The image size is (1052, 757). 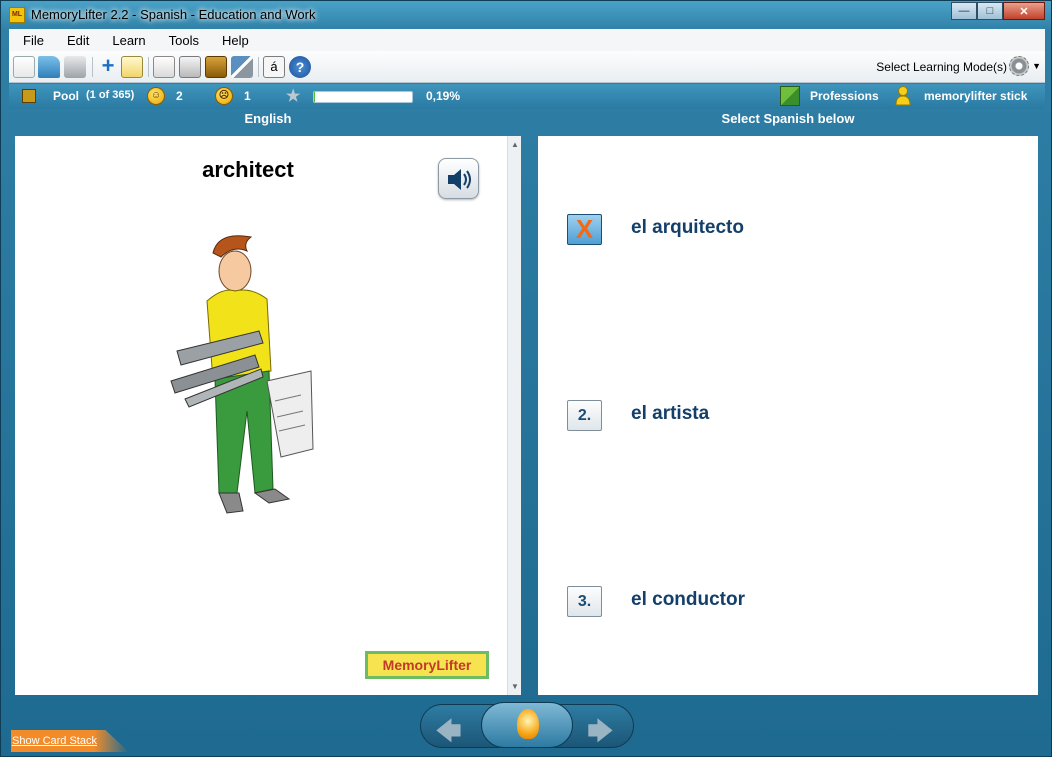 I want to click on learning-mode-label: Select Learning Mode(s), so click(x=941, y=67).